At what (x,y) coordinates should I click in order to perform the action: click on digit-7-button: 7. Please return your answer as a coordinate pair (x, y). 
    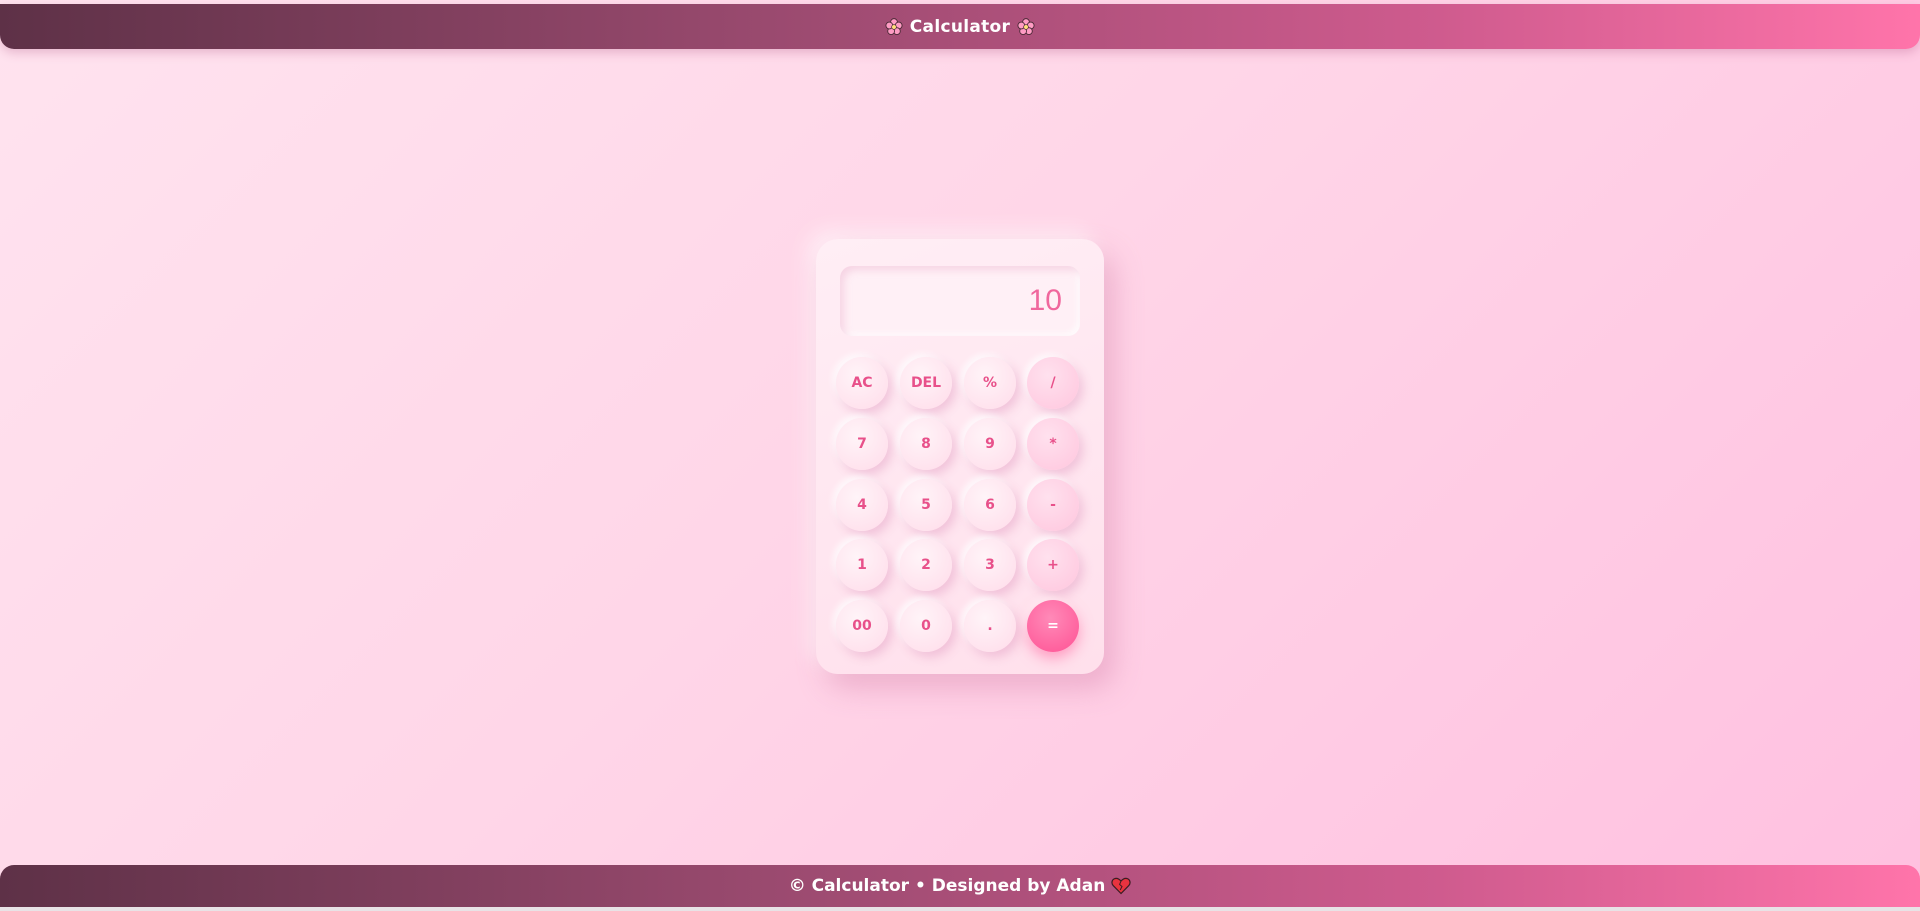
    Looking at the image, I should click on (862, 444).